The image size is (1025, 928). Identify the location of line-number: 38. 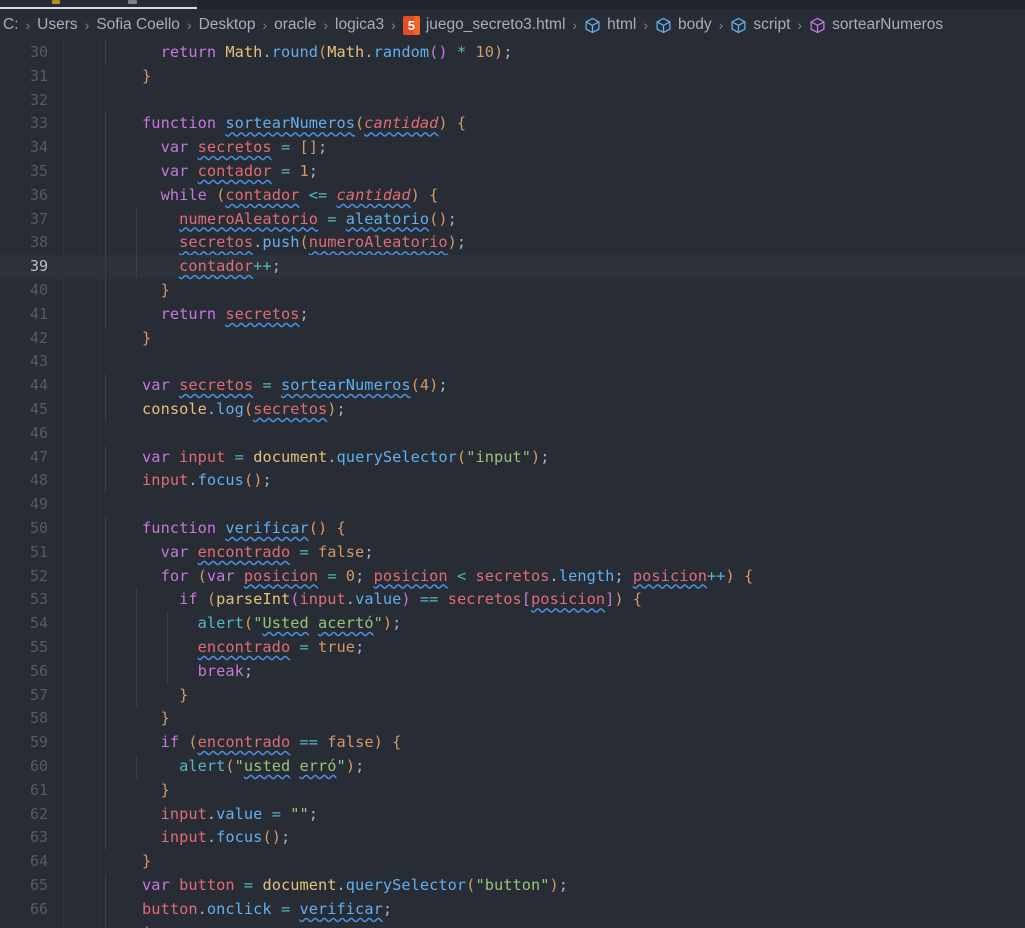
(38, 242).